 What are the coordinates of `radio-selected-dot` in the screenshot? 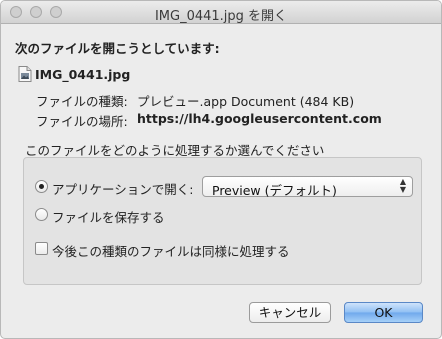 It's located at (41, 186).